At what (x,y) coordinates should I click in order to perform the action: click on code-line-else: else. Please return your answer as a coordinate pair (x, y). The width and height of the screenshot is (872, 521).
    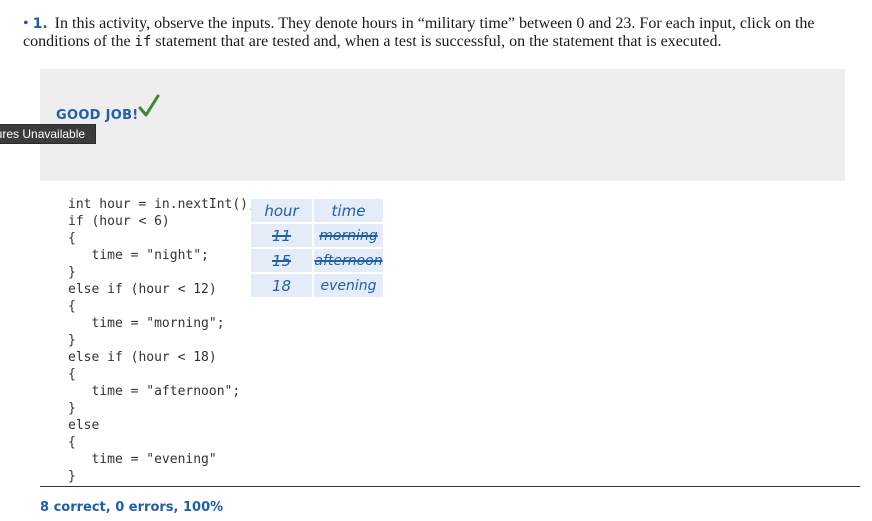
    Looking at the image, I should click on (84, 425).